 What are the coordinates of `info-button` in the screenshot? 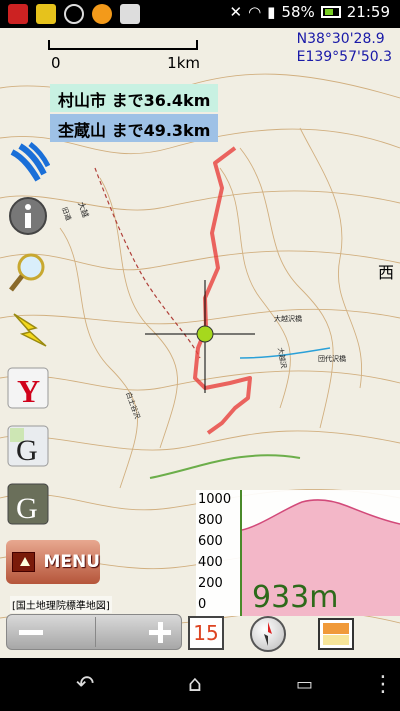 It's located at (28, 216).